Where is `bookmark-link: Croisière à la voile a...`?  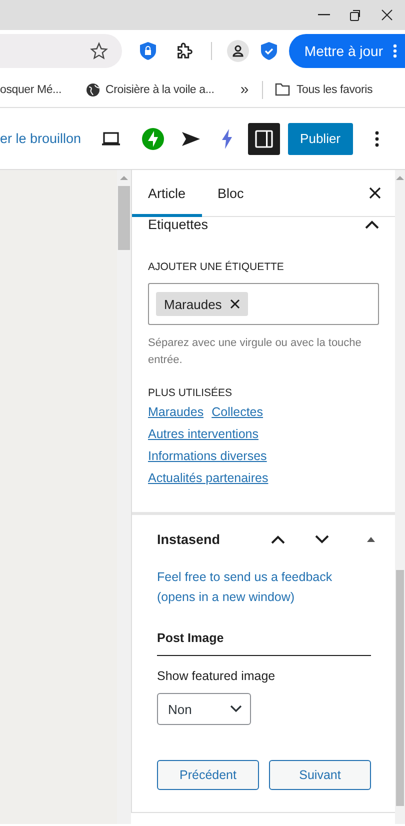 bookmark-link: Croisière à la voile a... is located at coordinates (160, 90).